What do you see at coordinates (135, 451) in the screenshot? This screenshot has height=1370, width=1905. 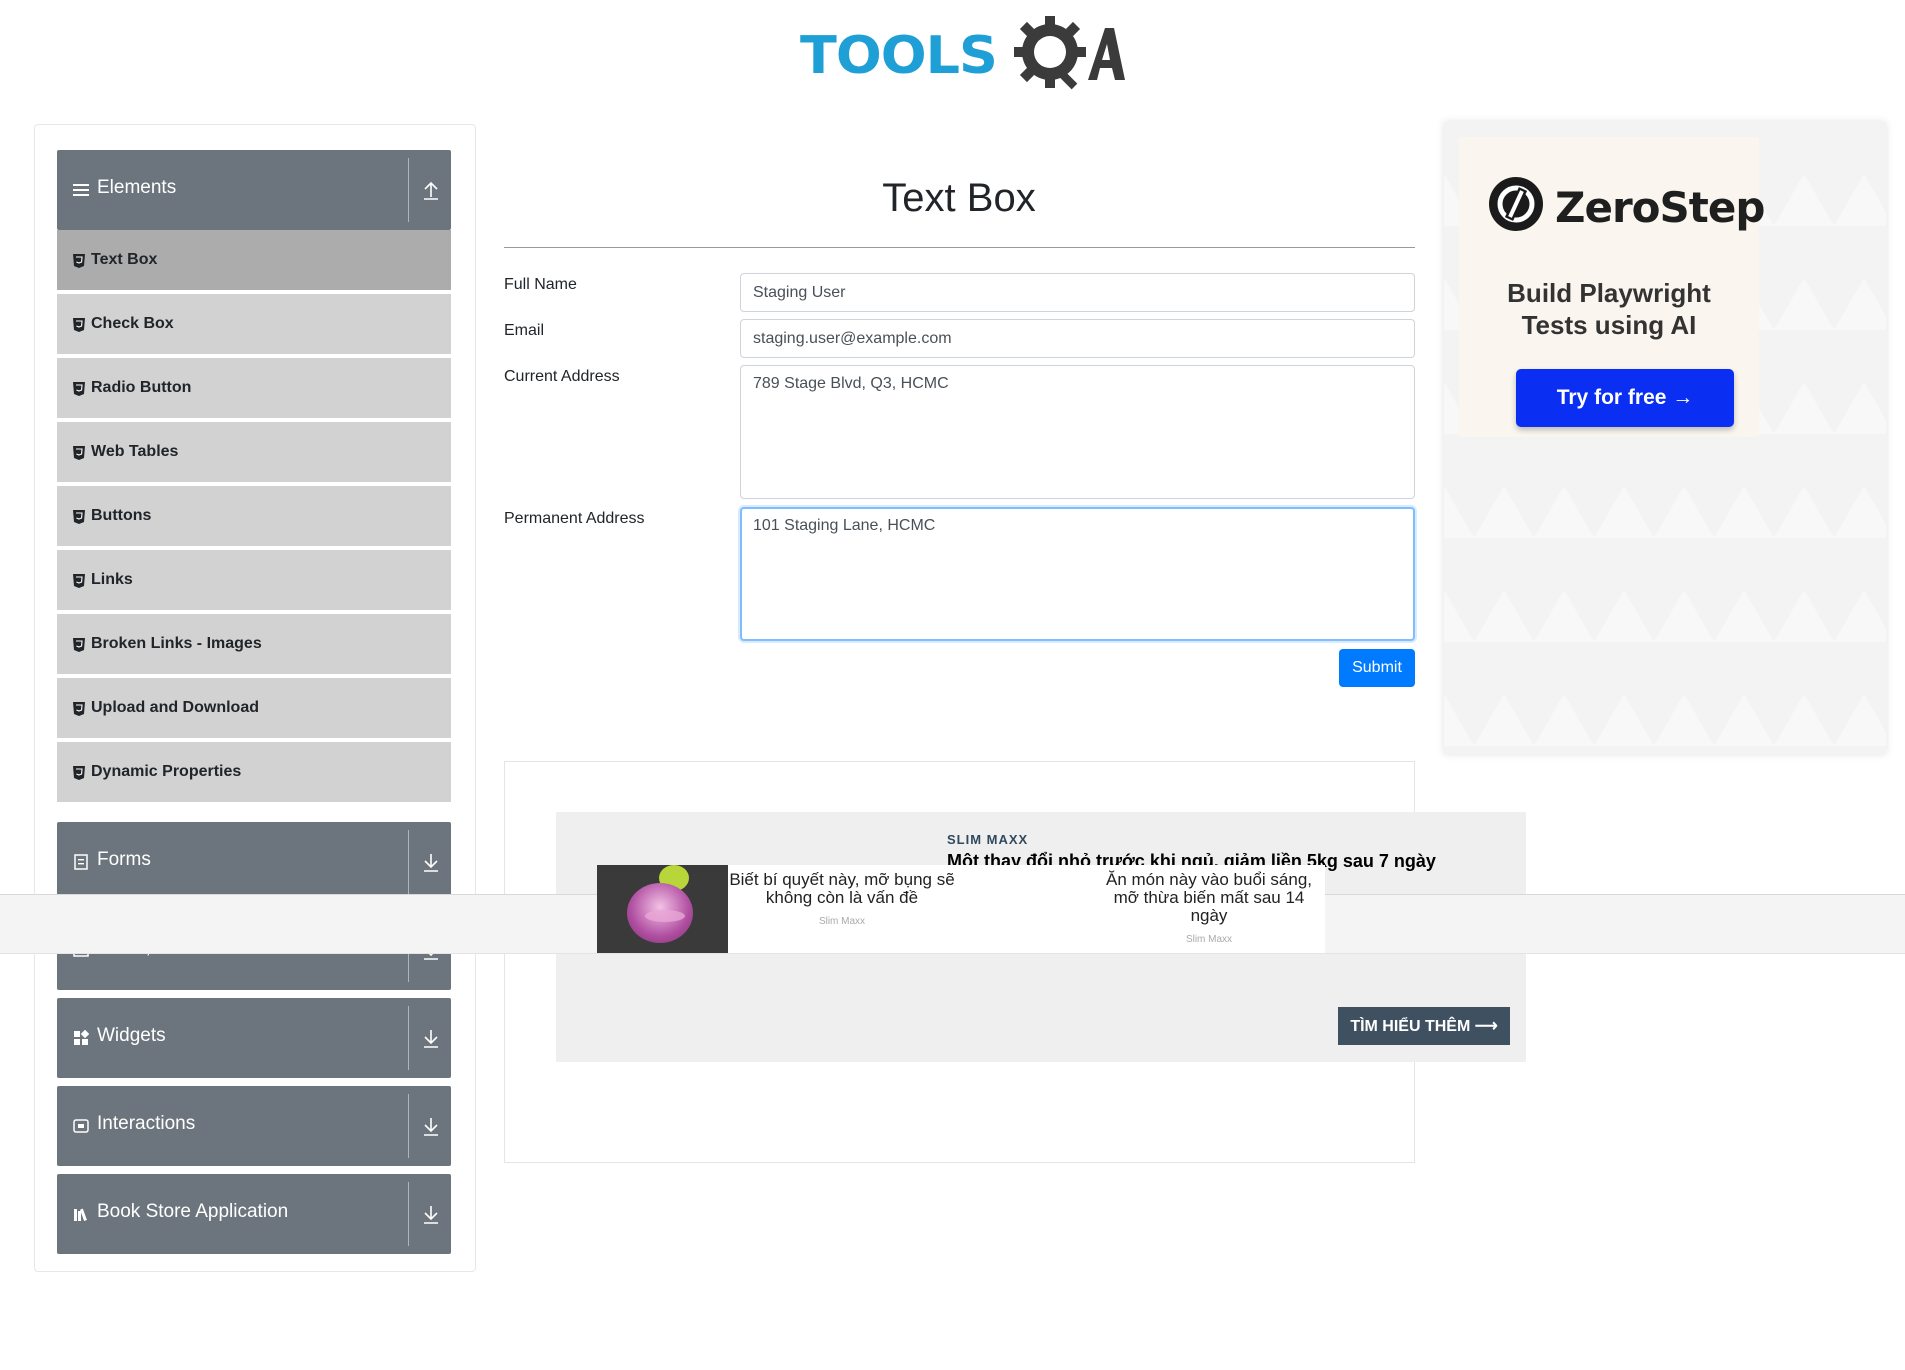 I see `sidebar-item-label: Web Tables` at bounding box center [135, 451].